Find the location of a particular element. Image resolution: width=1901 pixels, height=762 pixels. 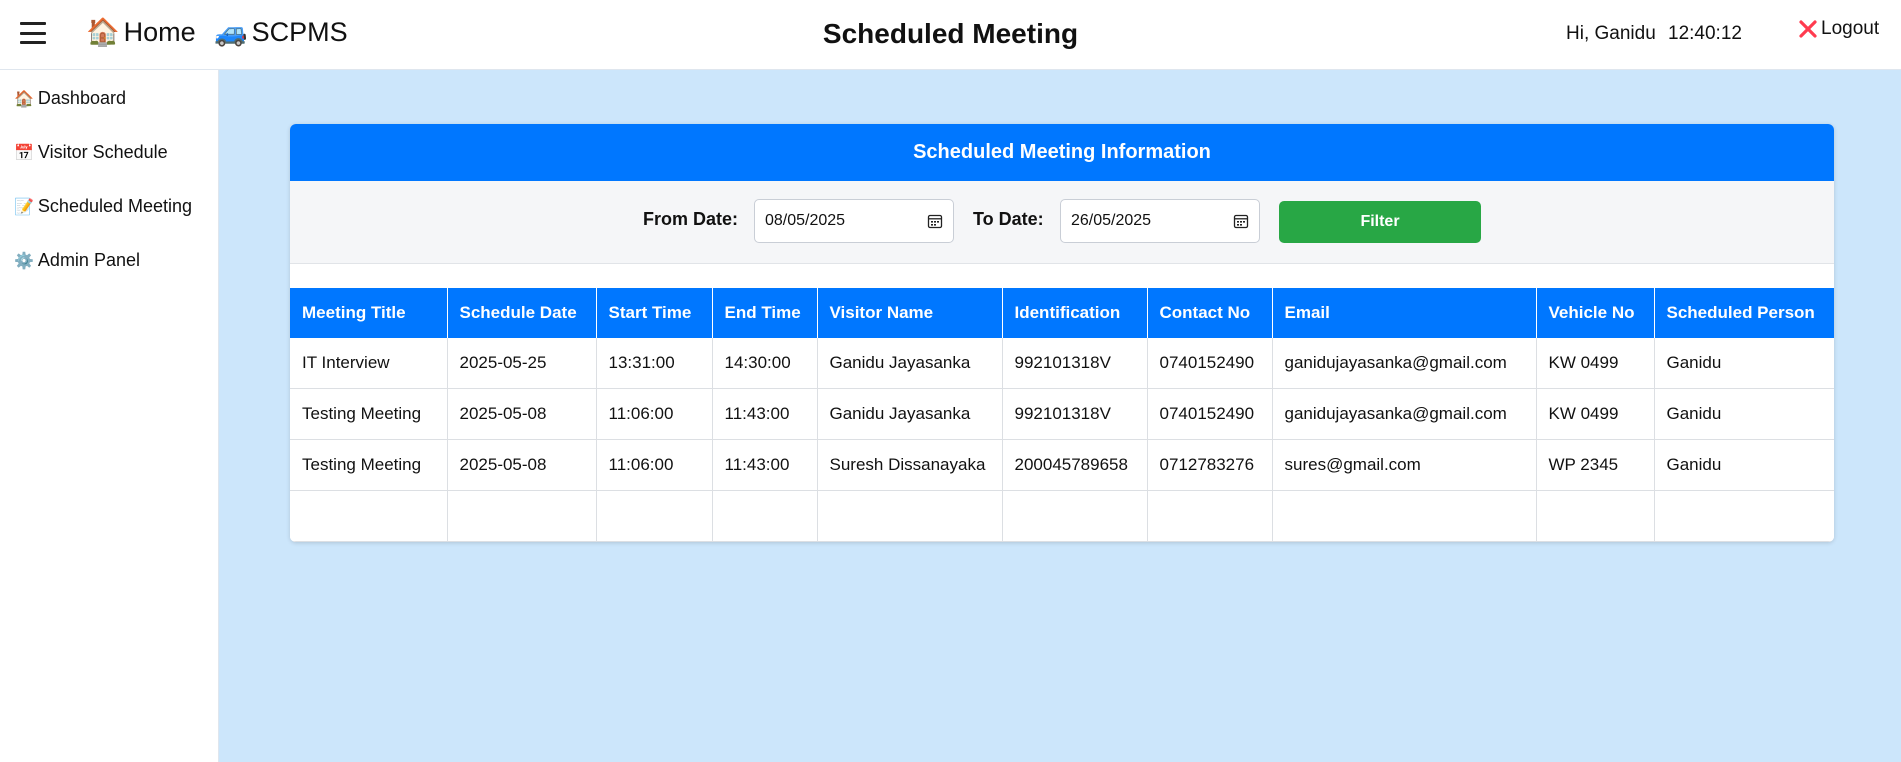

car-icon: 🚙 is located at coordinates (231, 32).